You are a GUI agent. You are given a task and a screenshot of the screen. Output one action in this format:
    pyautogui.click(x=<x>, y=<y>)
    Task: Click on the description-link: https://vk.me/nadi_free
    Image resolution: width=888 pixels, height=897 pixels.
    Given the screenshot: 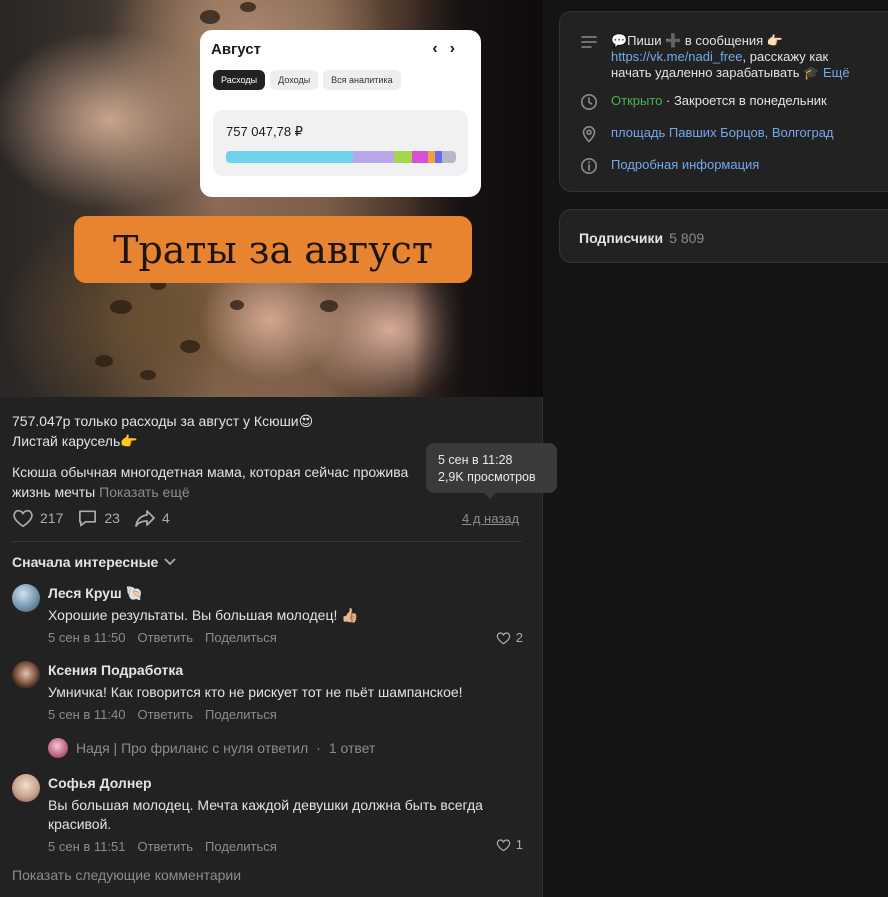 What is the action you would take?
    pyautogui.click(x=677, y=56)
    